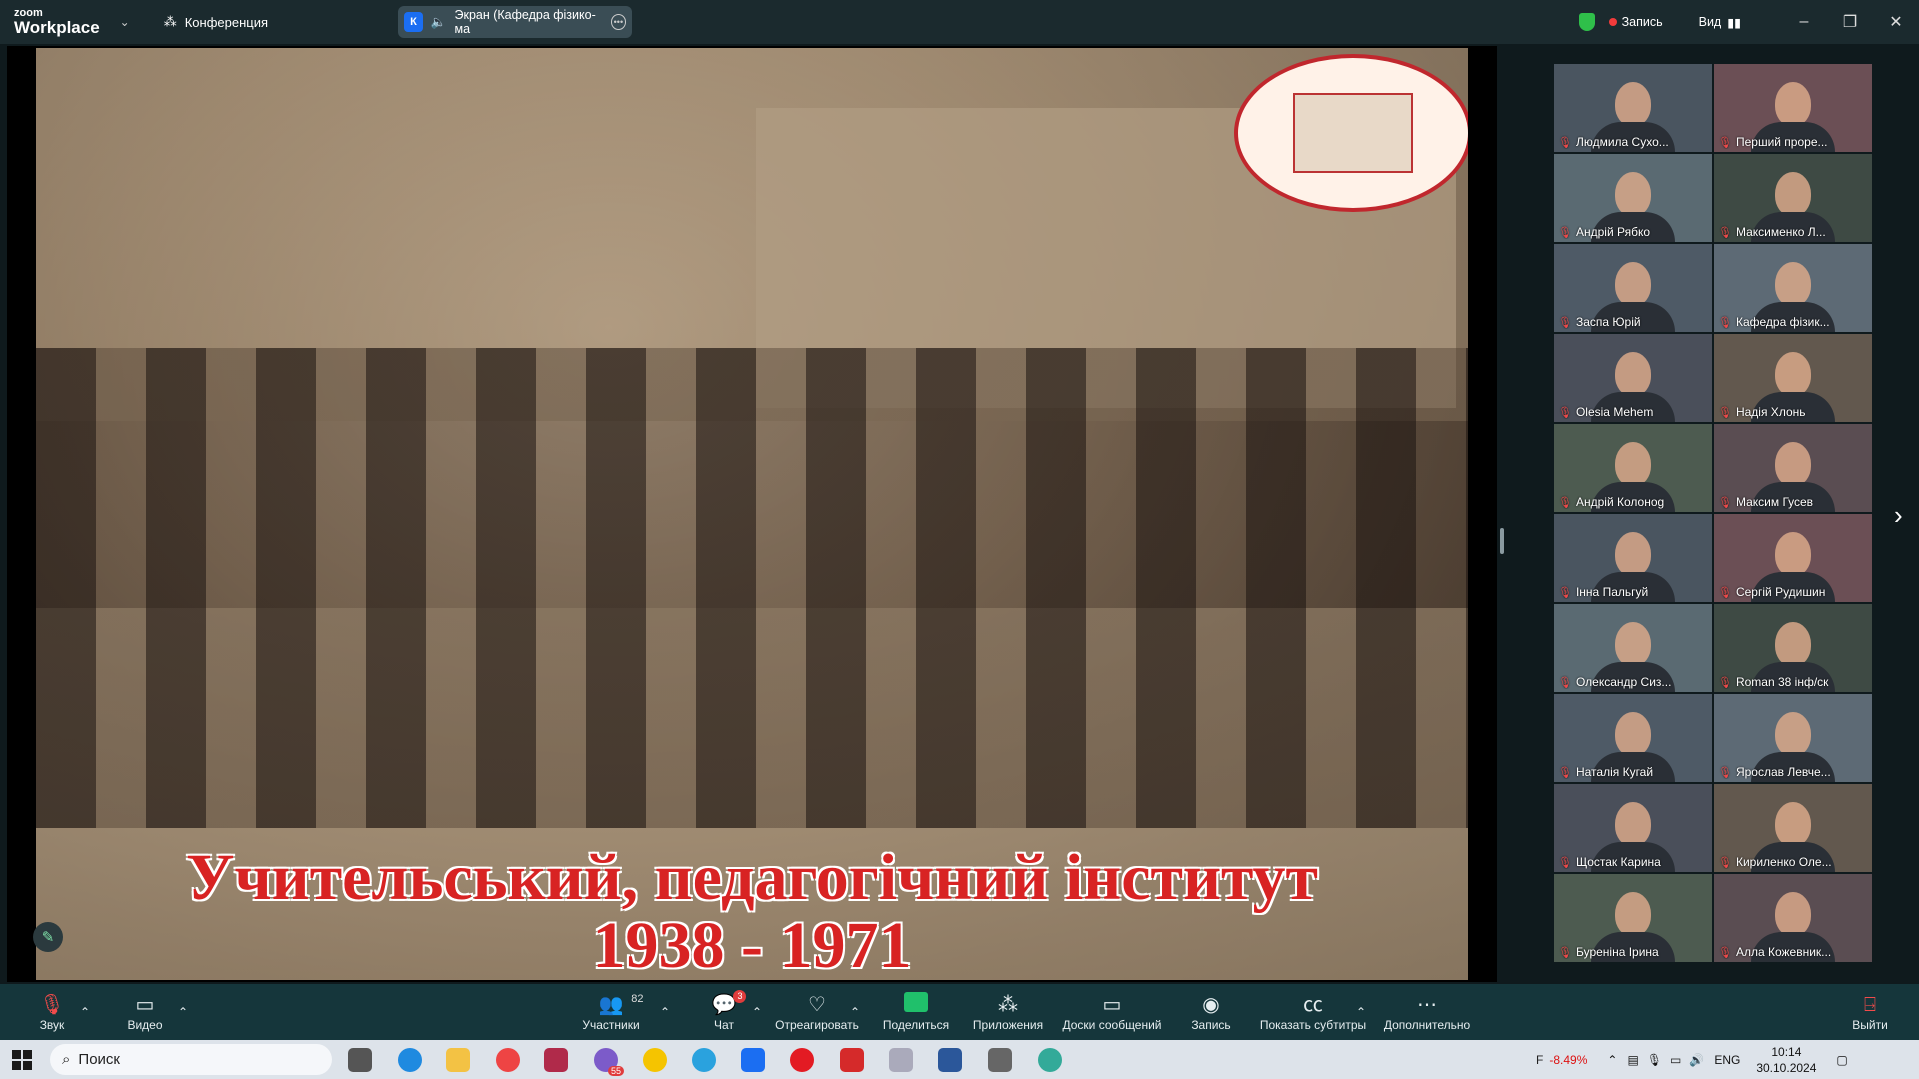  I want to click on participant-tile: 🎙 Щостак Карина, so click(1633, 828).